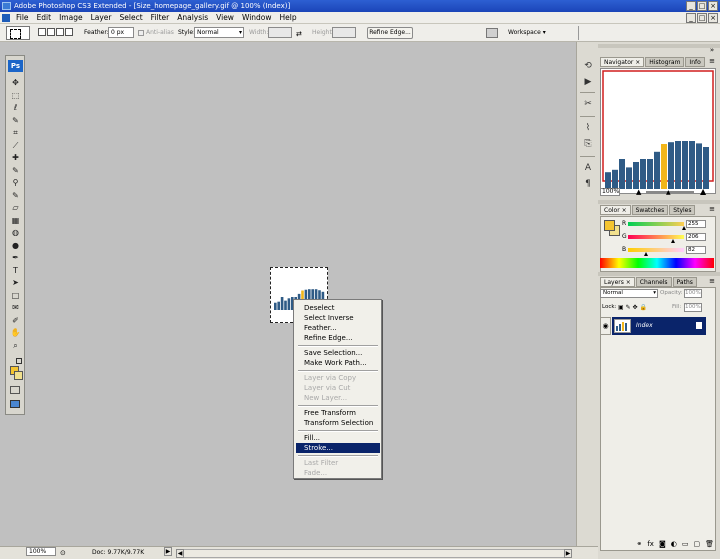 This screenshot has height=559, width=720. I want to click on navigator-tab-0: Navigator ×, so click(622, 62).